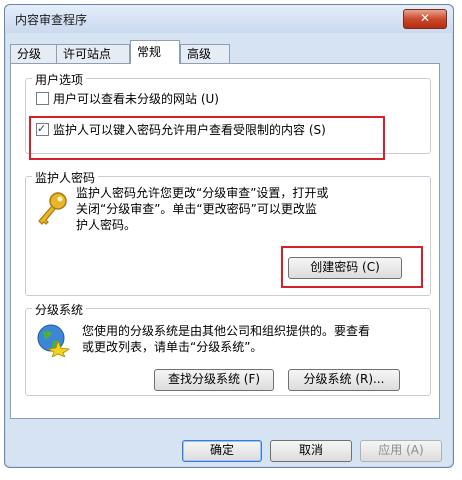  What do you see at coordinates (311, 451) in the screenshot?
I see `cancel-button: 取消` at bounding box center [311, 451].